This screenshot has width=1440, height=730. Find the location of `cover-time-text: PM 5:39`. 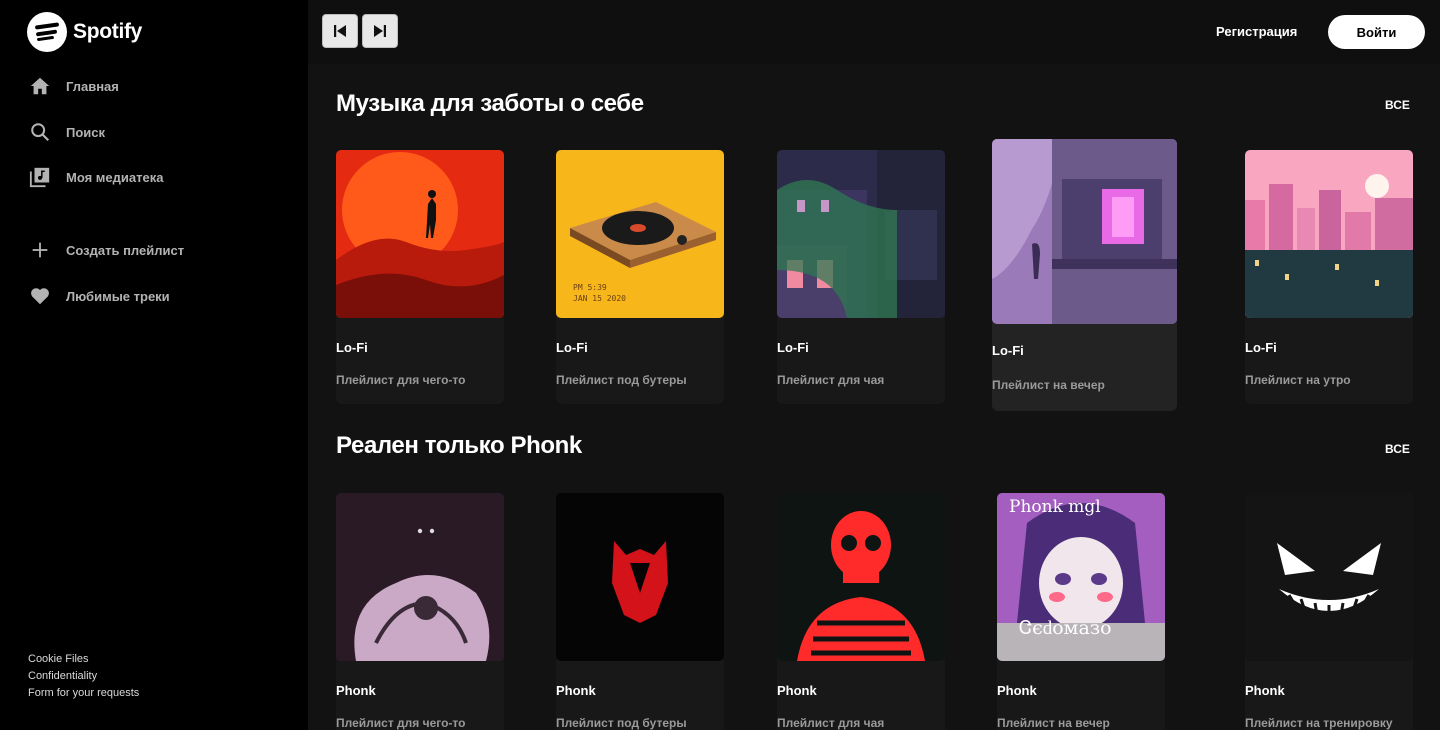

cover-time-text: PM 5:39 is located at coordinates (590, 287).